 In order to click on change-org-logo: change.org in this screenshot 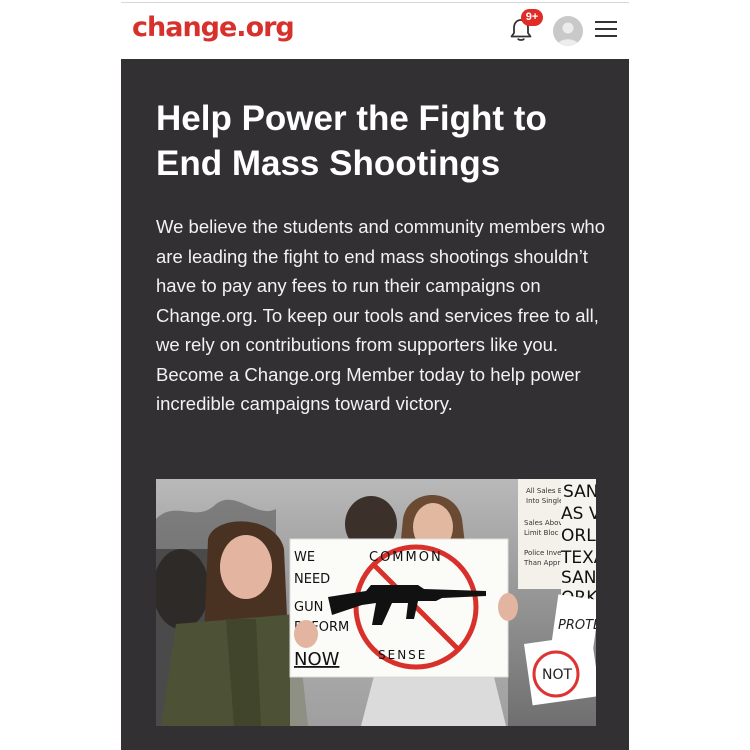, I will do `click(213, 27)`.